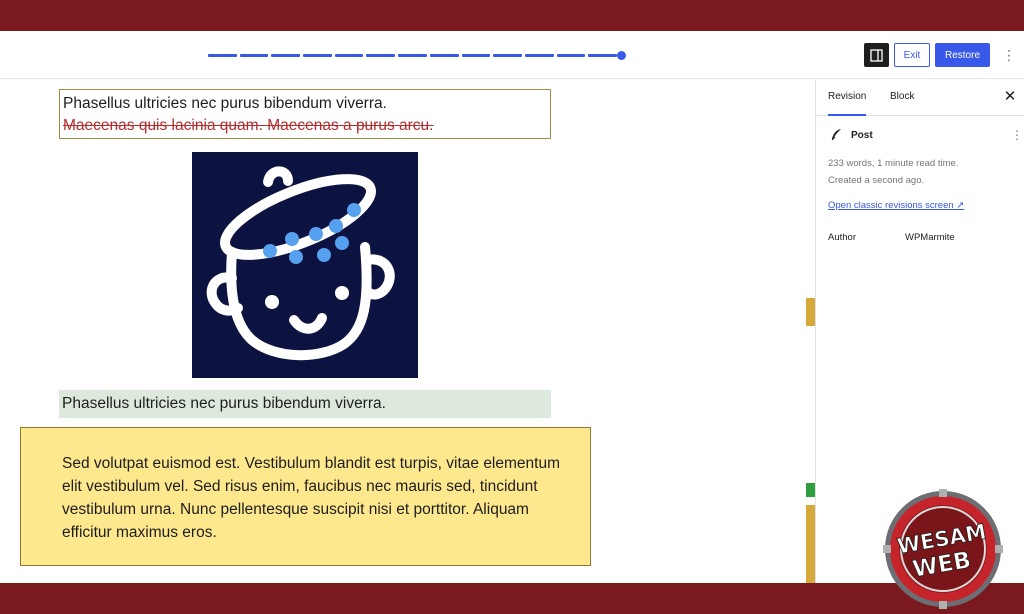 This screenshot has width=1024, height=614. Describe the element at coordinates (1010, 97) in the screenshot. I see `close-icon: ✕` at that location.